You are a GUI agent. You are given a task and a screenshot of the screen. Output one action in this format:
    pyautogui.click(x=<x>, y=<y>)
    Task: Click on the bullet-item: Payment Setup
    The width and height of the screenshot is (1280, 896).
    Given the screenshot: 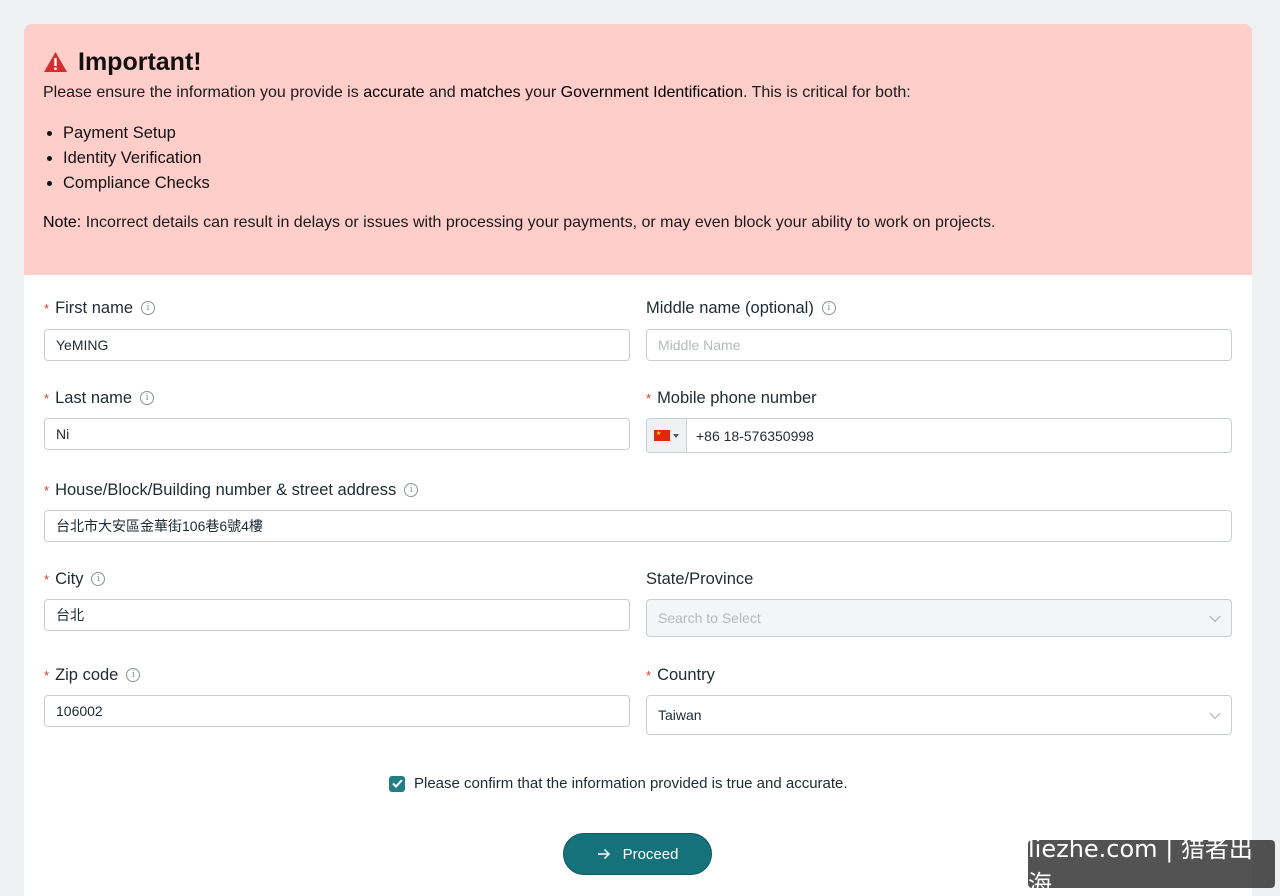 What is the action you would take?
    pyautogui.click(x=648, y=133)
    